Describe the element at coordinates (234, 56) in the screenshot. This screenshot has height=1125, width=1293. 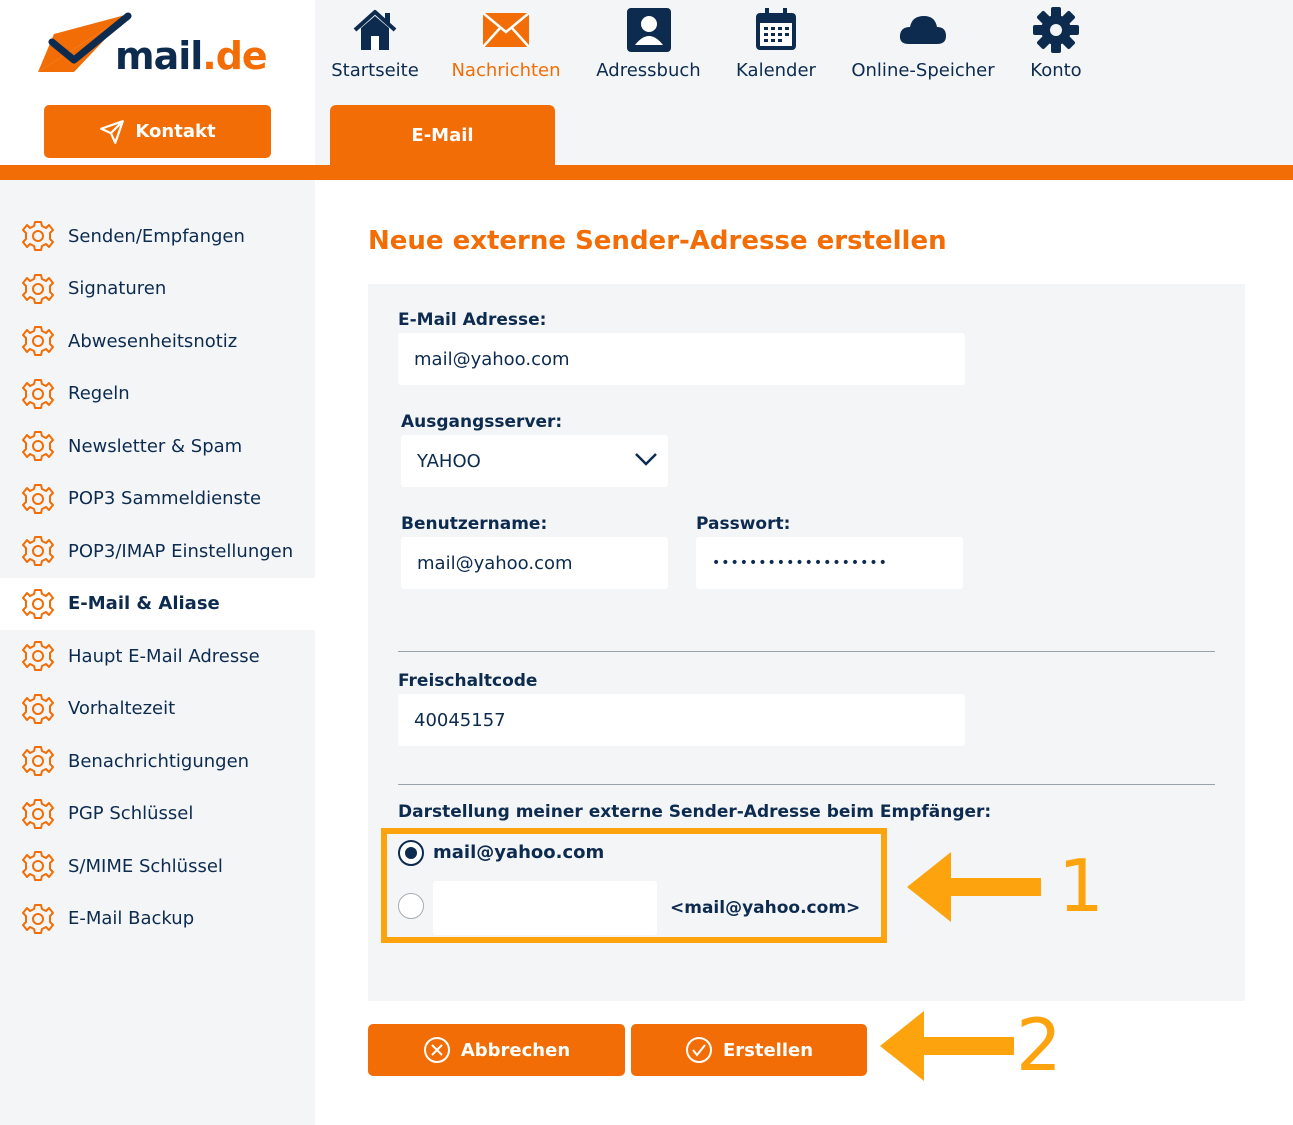
I see `logo-tld: .de` at that location.